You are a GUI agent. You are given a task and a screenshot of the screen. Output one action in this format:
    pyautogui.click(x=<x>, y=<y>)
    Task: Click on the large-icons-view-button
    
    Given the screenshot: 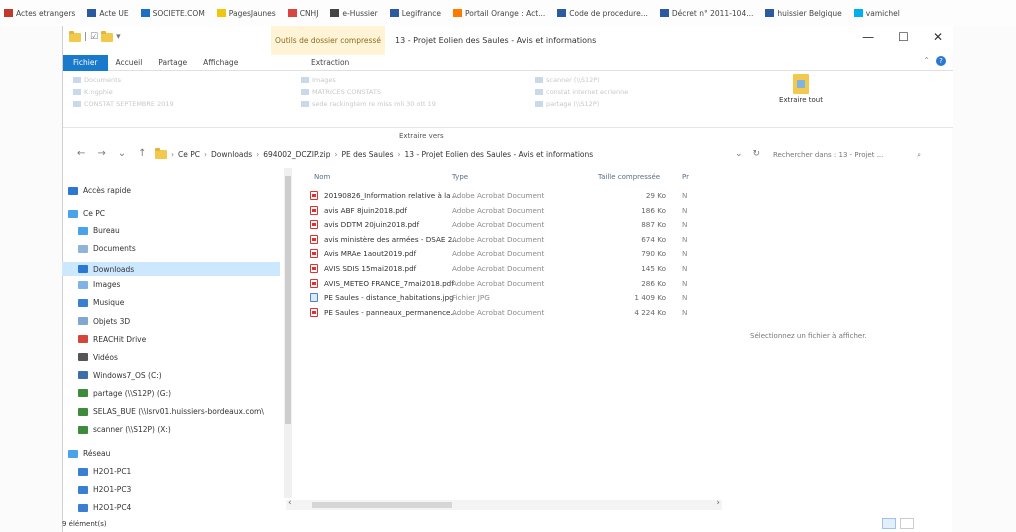 What is the action you would take?
    pyautogui.click(x=907, y=523)
    